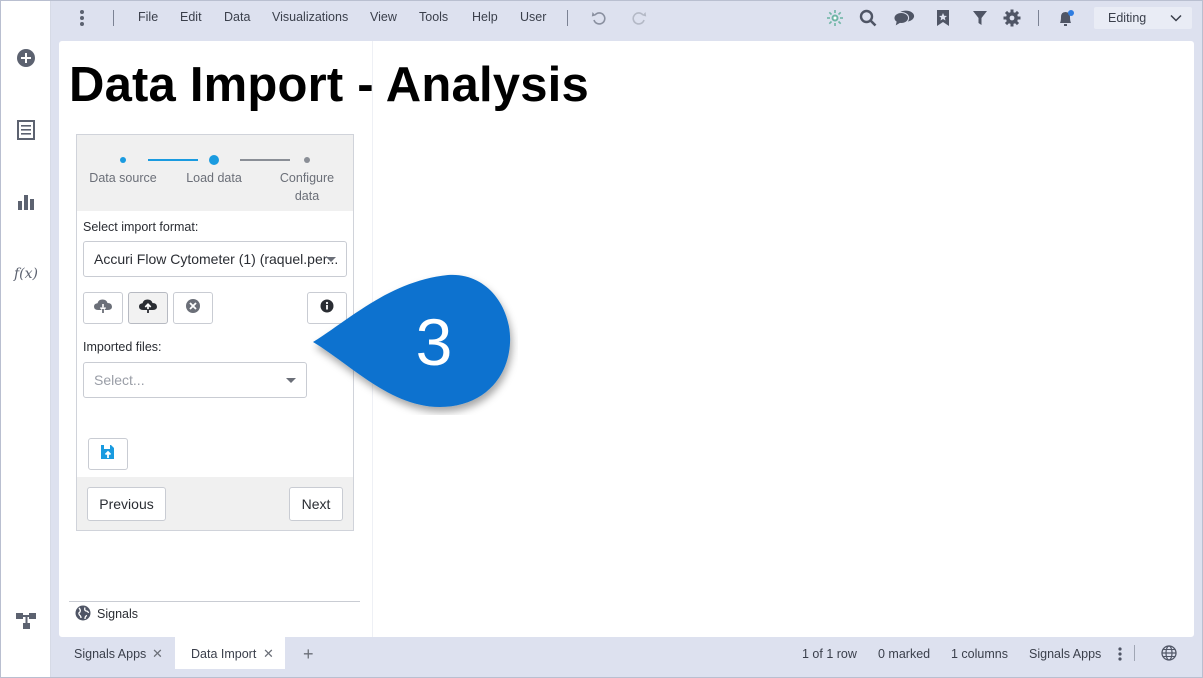 The height and width of the screenshot is (678, 1203). Describe the element at coordinates (307, 160) in the screenshot. I see `step-dot-configure-data` at that location.